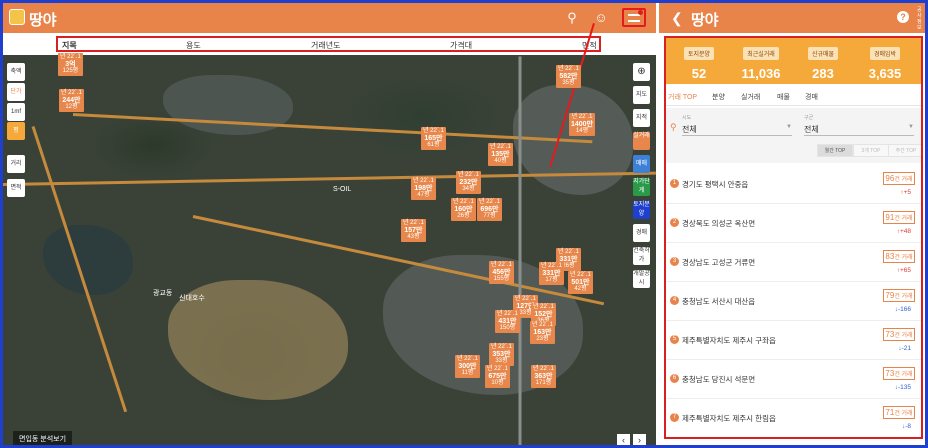 This screenshot has height=448, width=928. I want to click on rank-badge: 7, so click(674, 417).